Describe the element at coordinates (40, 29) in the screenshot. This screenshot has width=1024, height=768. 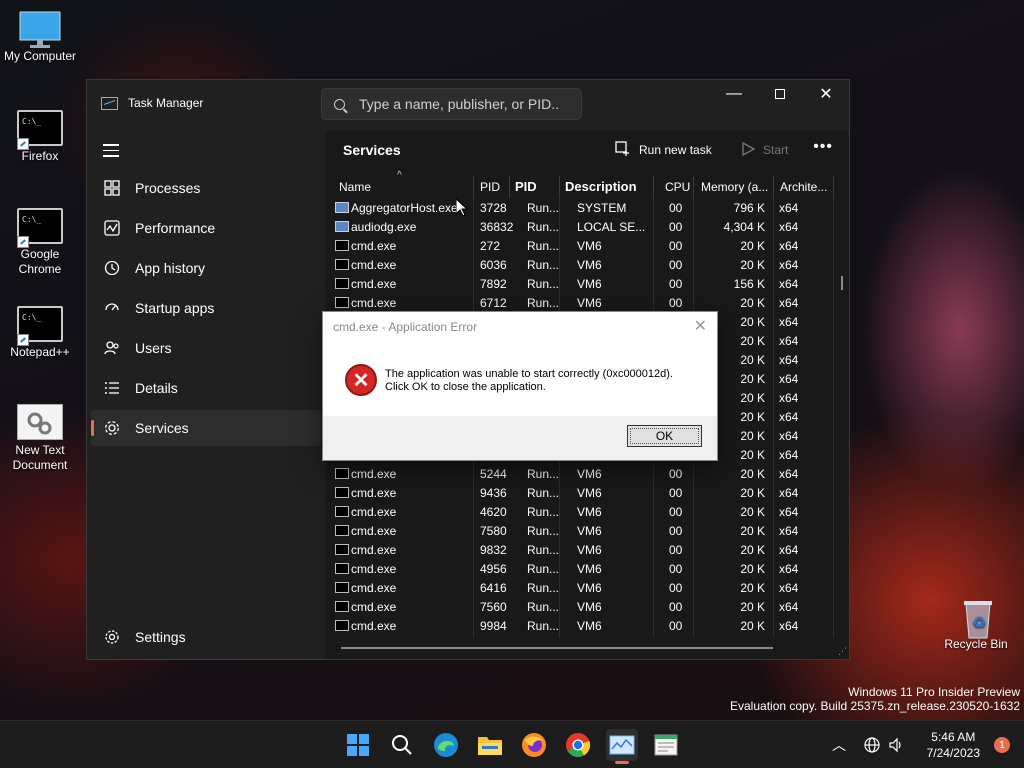
I see `monitor-icon` at that location.